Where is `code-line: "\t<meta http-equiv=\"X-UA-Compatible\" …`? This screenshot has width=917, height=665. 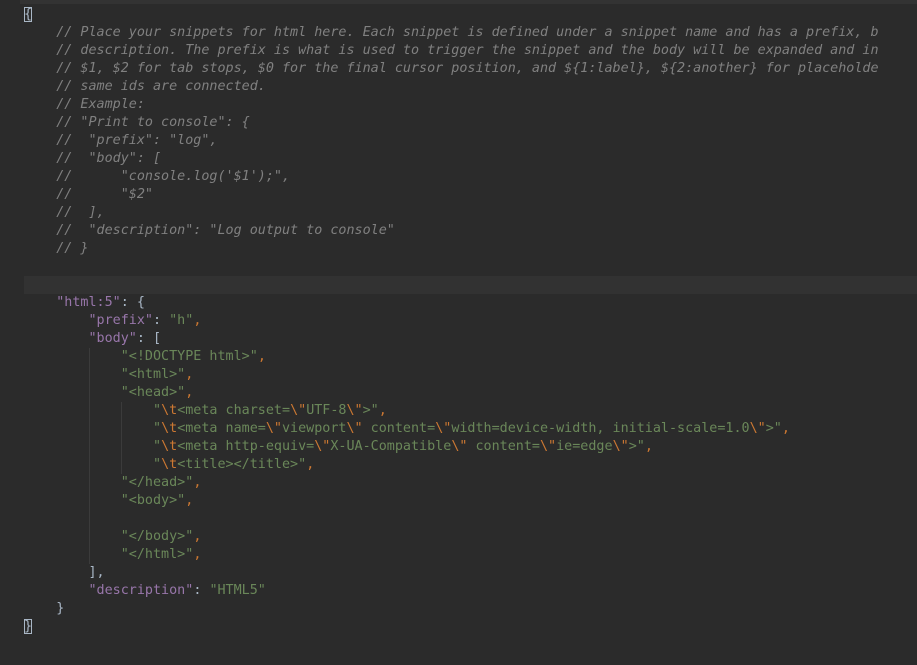
code-line: "\t<meta http-equiv=\"X-UA-Compatible\" … is located at coordinates (470, 447).